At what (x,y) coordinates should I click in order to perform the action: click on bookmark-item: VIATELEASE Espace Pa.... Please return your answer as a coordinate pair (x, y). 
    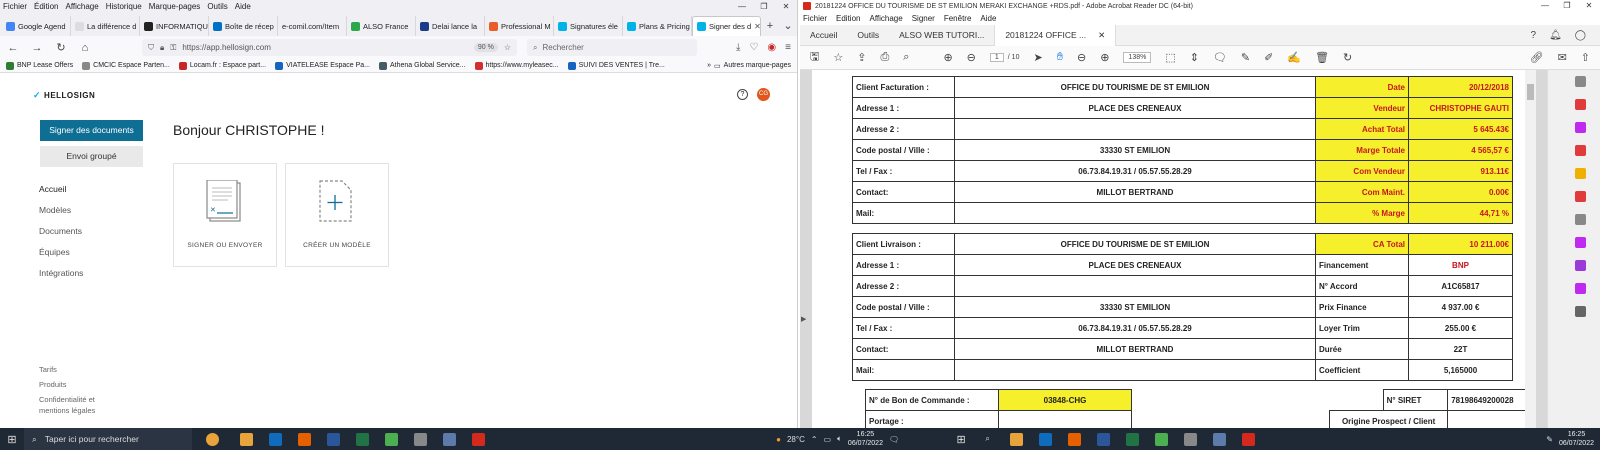
    Looking at the image, I should click on (322, 65).